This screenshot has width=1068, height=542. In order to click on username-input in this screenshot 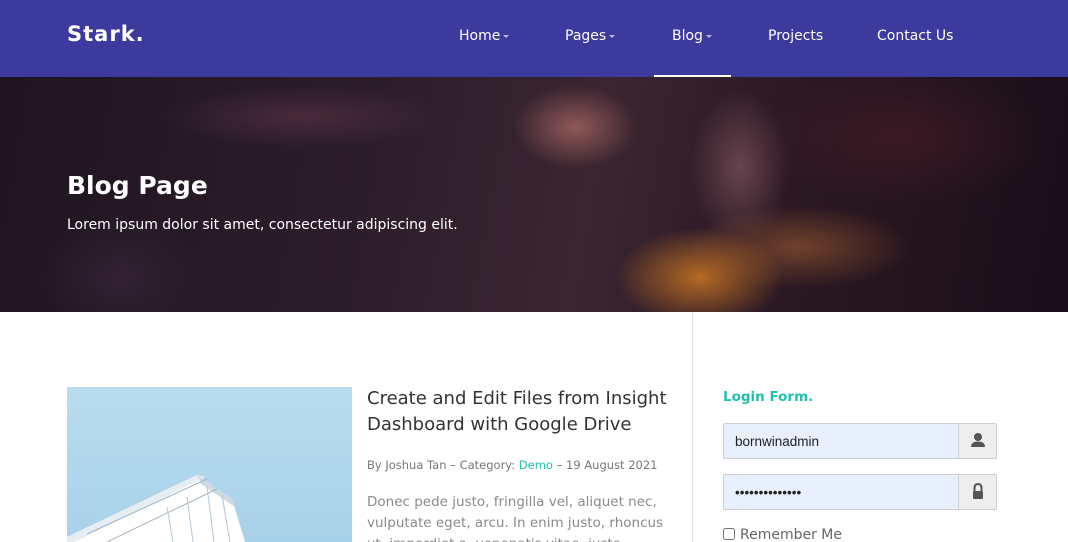, I will do `click(841, 441)`.